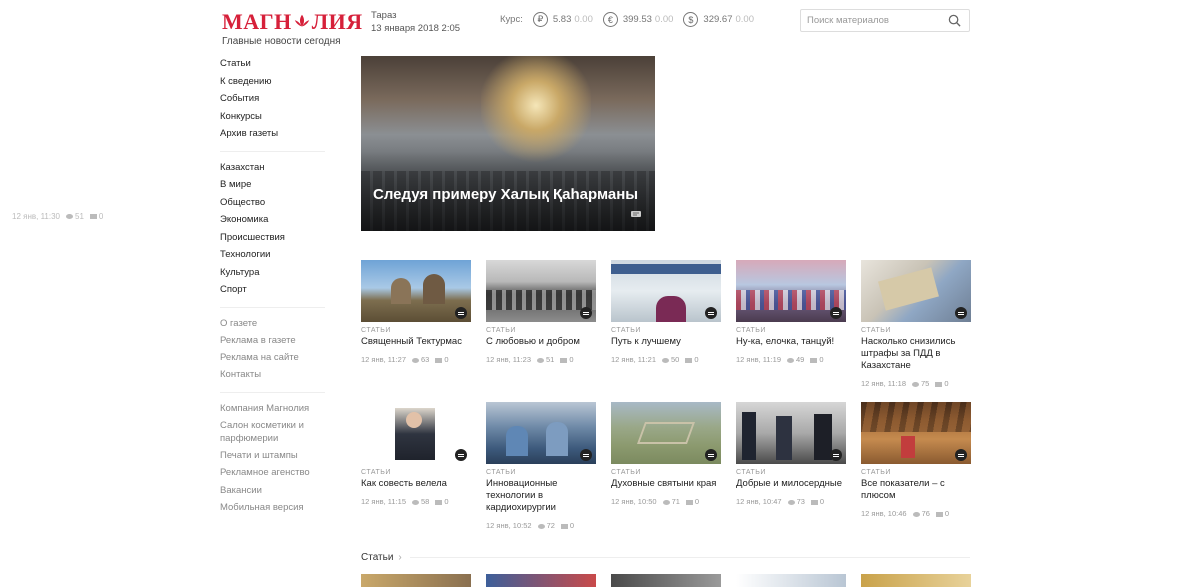 This screenshot has height=587, width=1200. I want to click on nav-item-print-ads: Реклама в газете, so click(272, 340).